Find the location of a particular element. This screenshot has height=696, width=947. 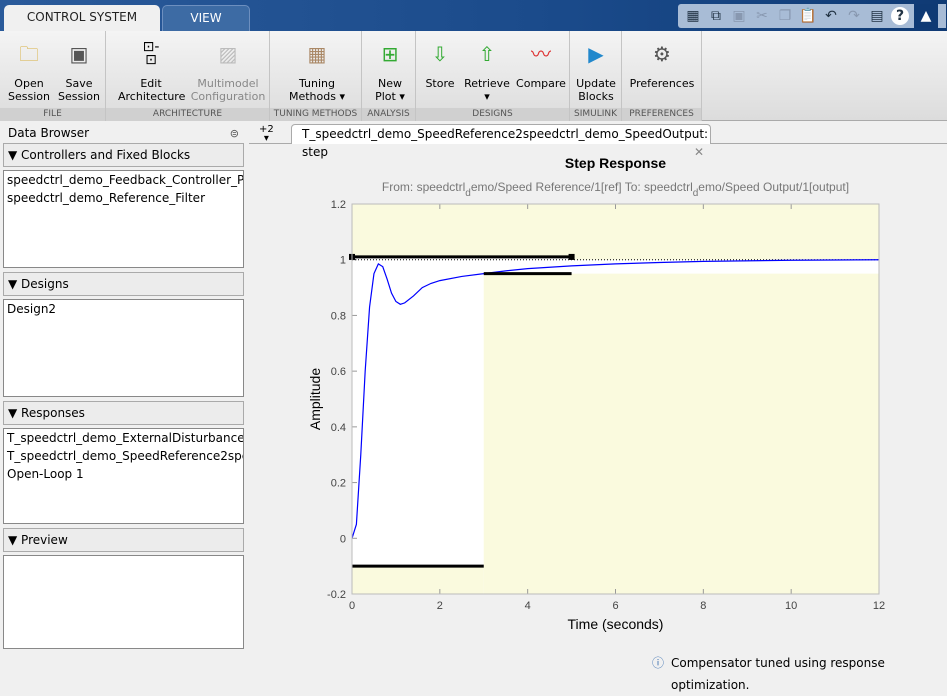

chart-title: Step Response is located at coordinates (615, 163).